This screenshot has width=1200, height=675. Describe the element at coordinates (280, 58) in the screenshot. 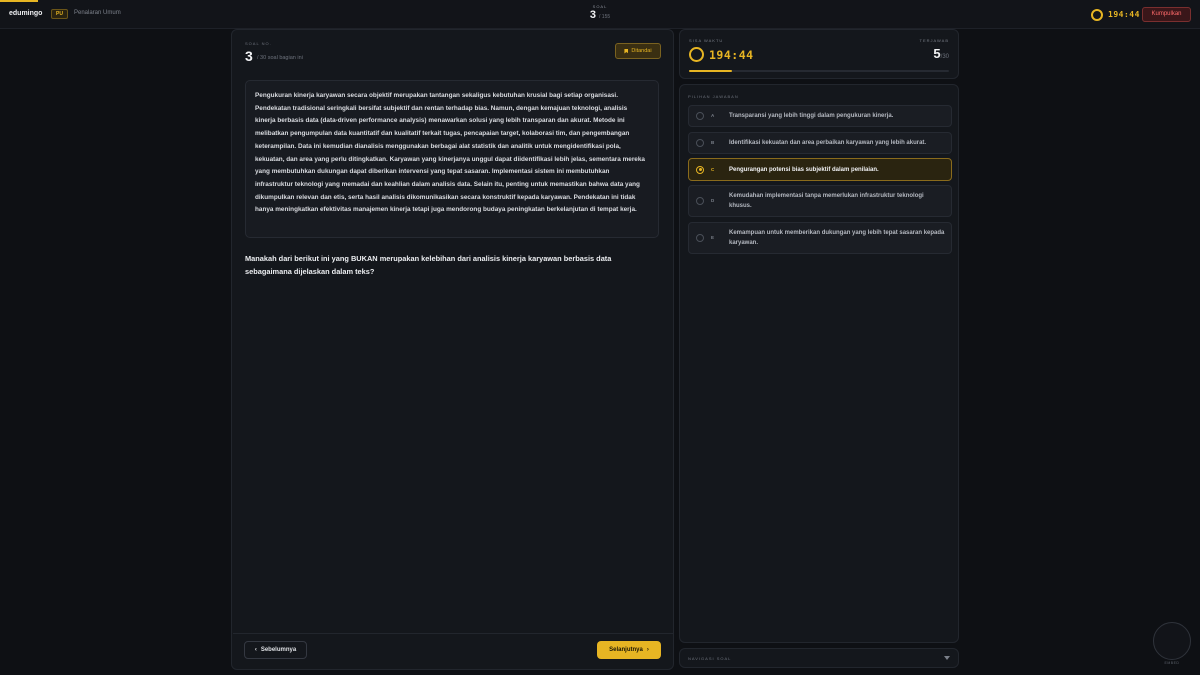

I see `section-info: / 30 soal bagian ini` at that location.